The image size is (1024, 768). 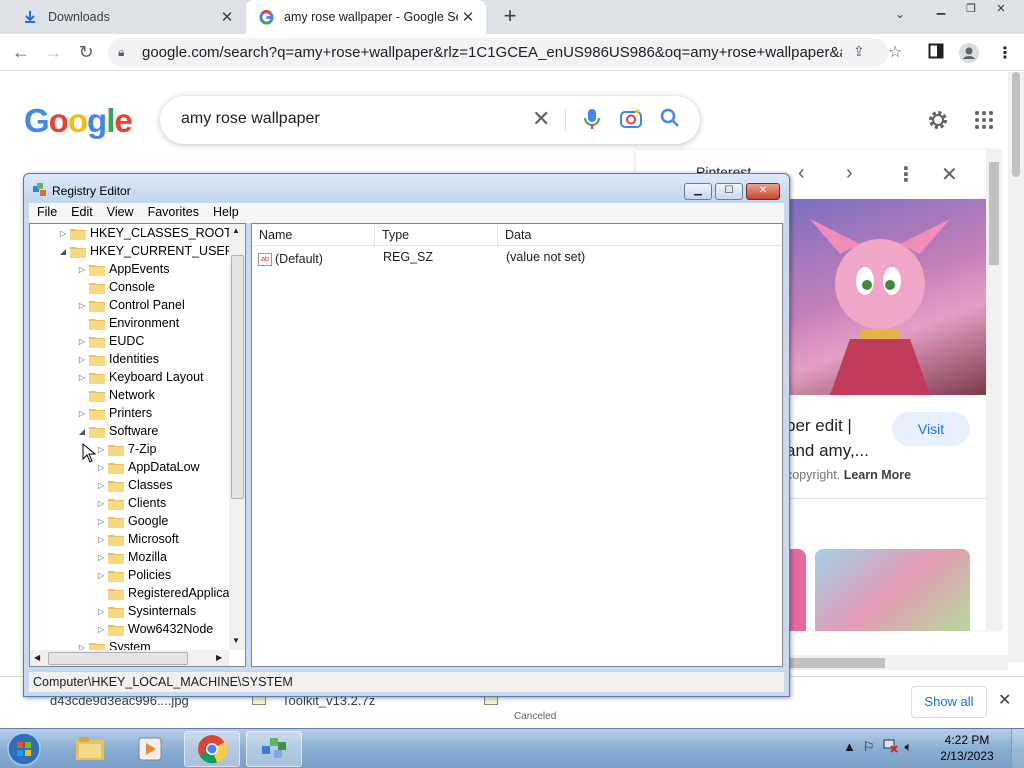 What do you see at coordinates (541, 119) in the screenshot?
I see `clear-search-icon: ✕` at bounding box center [541, 119].